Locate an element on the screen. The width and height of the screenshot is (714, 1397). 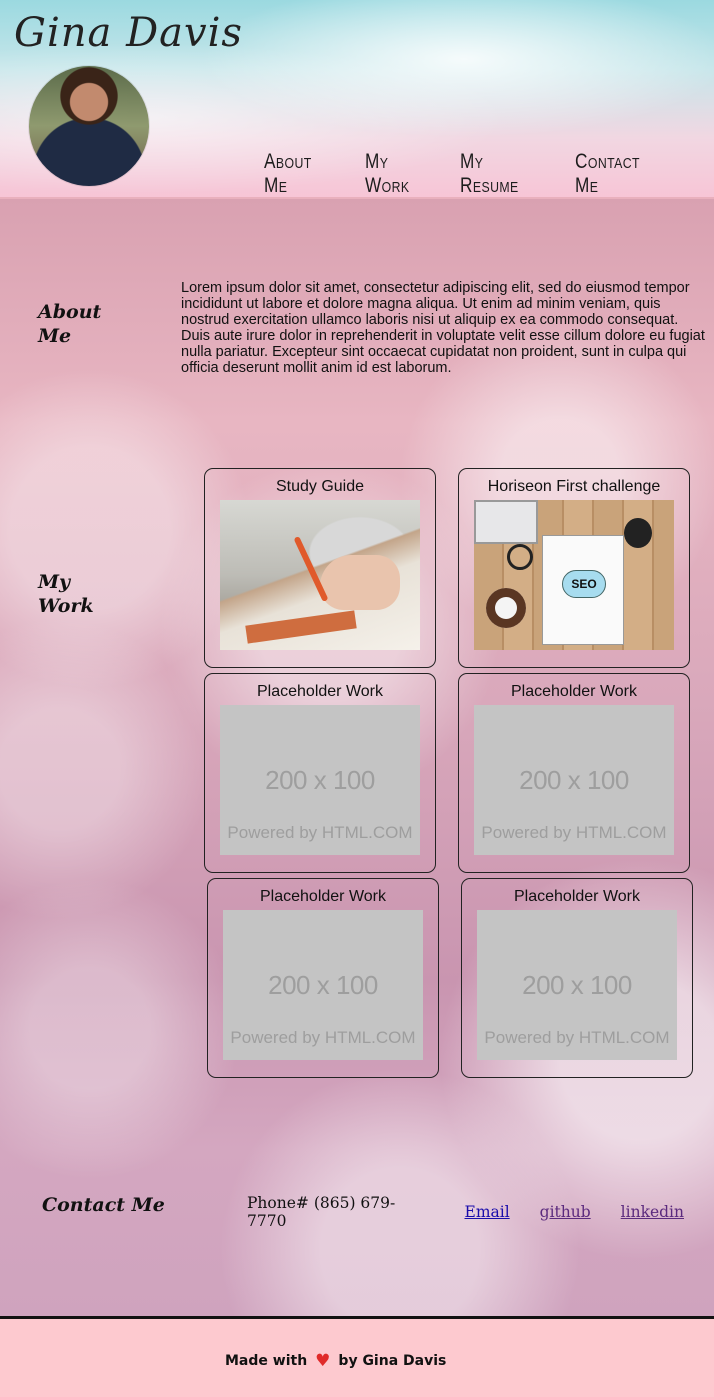
laptop-shape is located at coordinates (506, 522).